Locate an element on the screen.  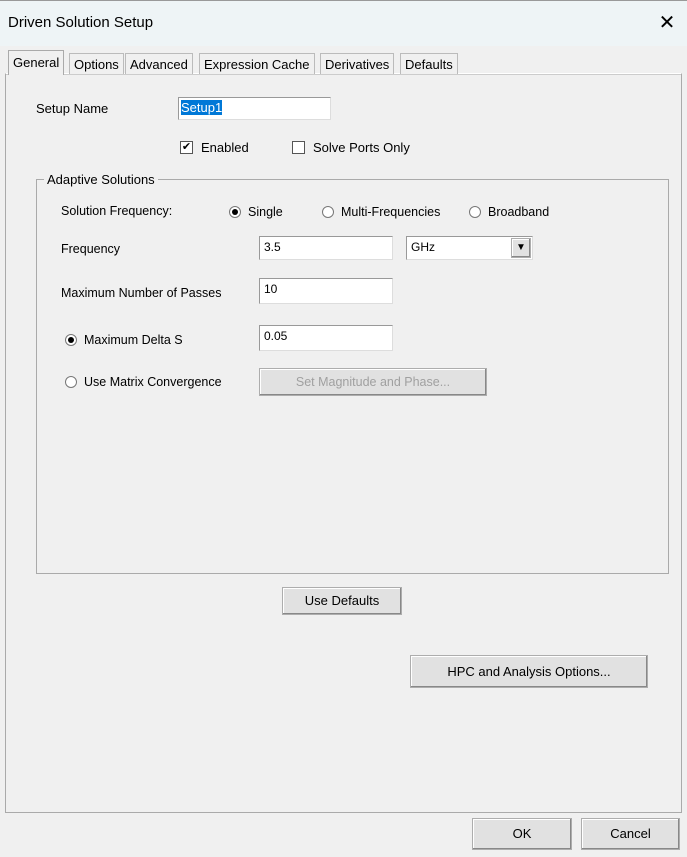
max-delta-s-input: 0.05 is located at coordinates (326, 338).